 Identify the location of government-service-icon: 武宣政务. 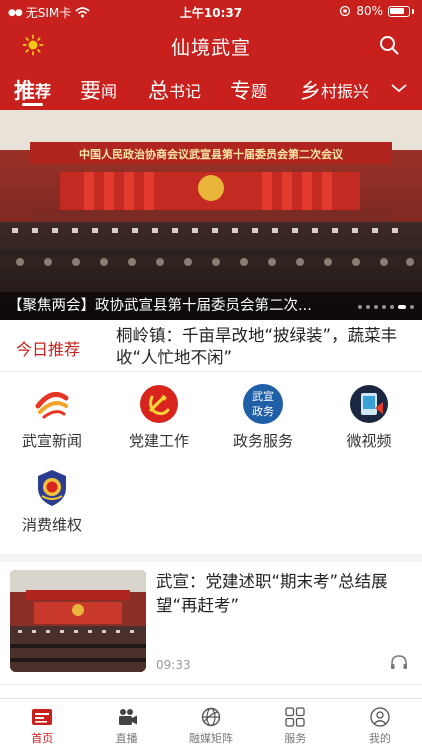
(263, 404).